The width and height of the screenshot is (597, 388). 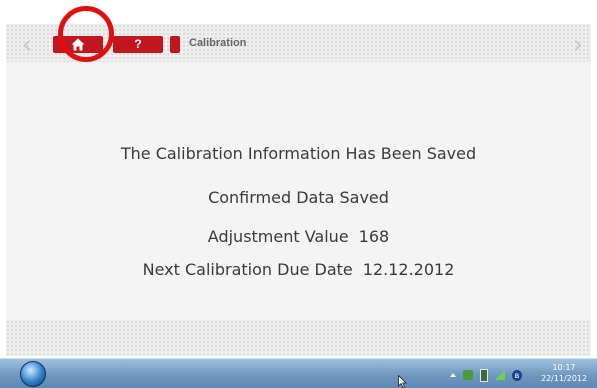 I want to click on adjustment-value-row: Adjustment Value 168, so click(x=298, y=236).